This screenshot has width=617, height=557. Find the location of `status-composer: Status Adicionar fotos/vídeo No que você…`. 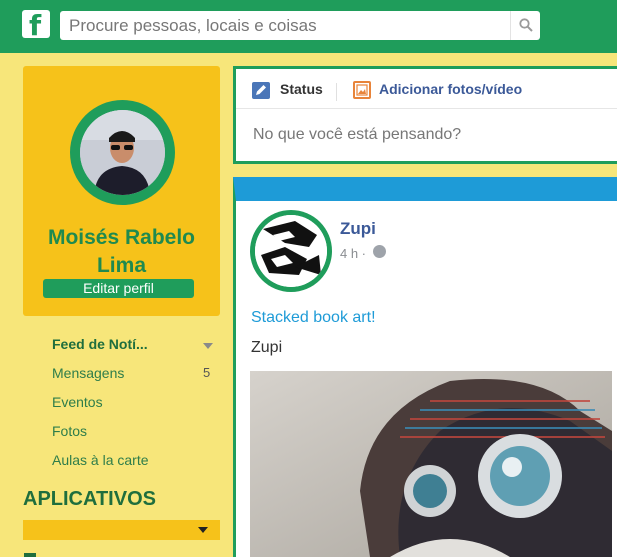

status-composer: Status Adicionar fotos/vídeo No que você… is located at coordinates (425, 115).